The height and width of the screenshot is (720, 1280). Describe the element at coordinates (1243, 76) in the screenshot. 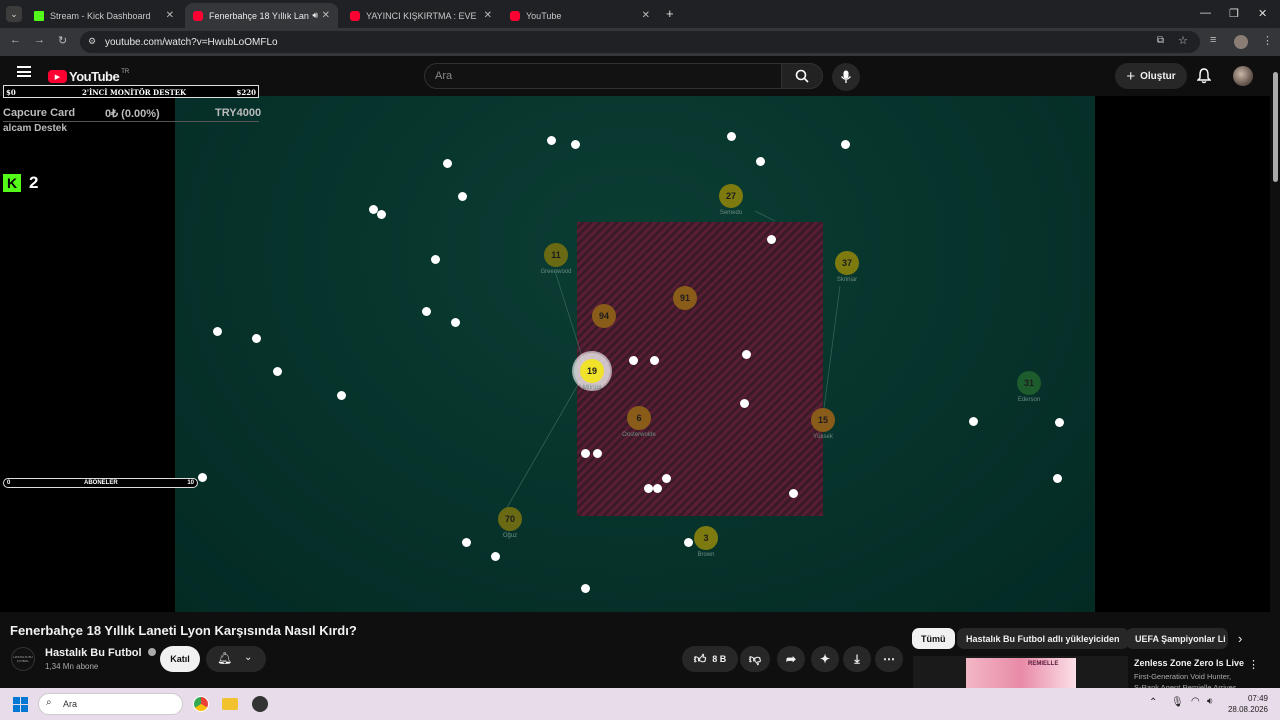

I see `account-avatar` at that location.